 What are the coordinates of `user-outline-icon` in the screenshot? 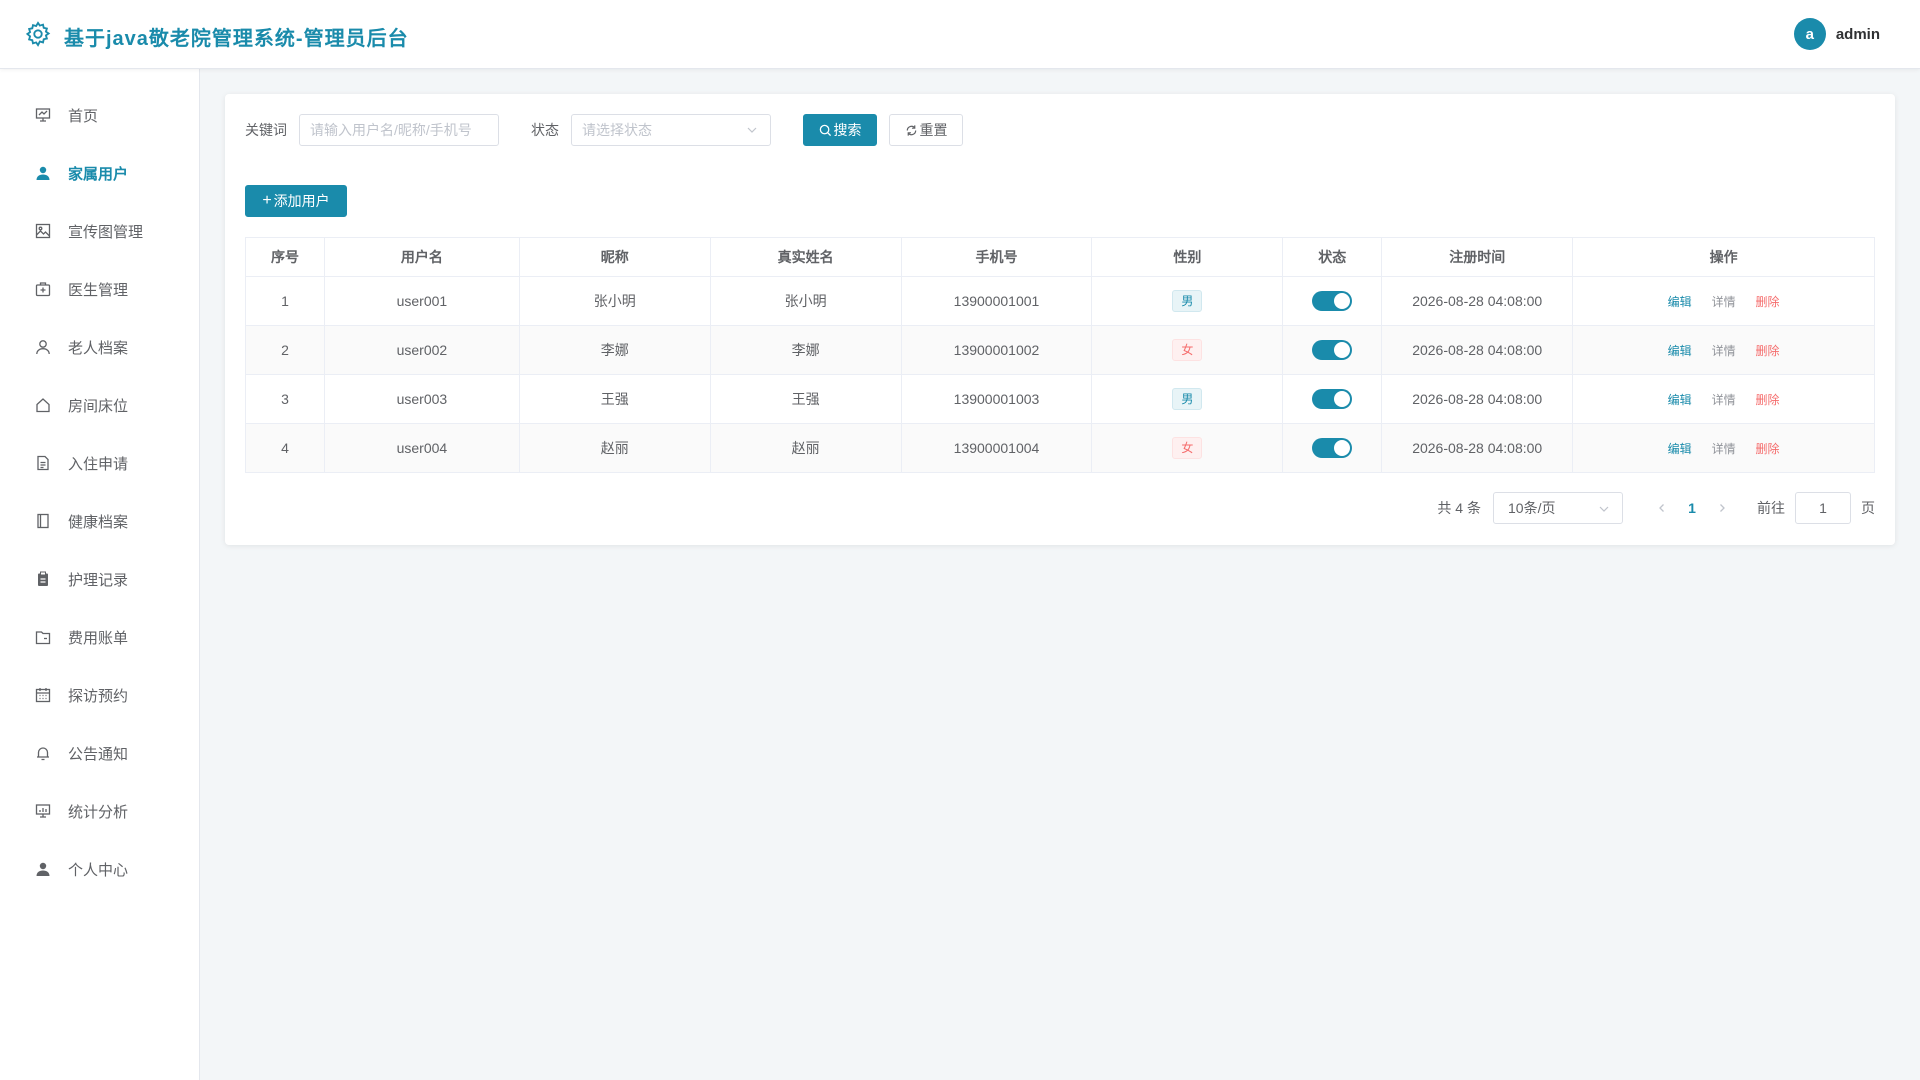 It's located at (43, 347).